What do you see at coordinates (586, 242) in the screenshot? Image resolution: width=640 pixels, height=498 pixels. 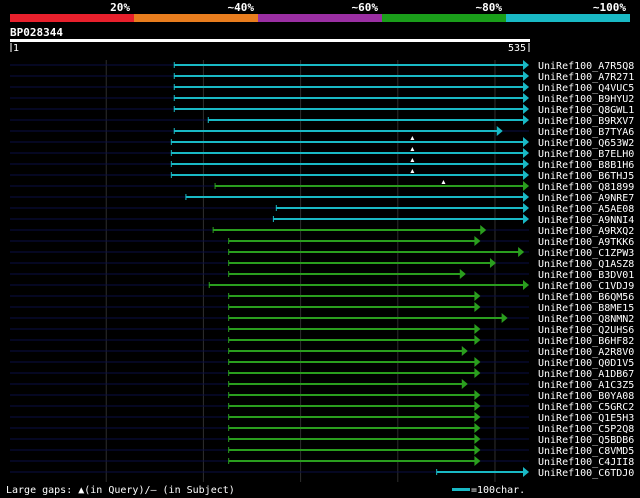 I see `hit-id: UniRef100_A9TKK6` at bounding box center [586, 242].